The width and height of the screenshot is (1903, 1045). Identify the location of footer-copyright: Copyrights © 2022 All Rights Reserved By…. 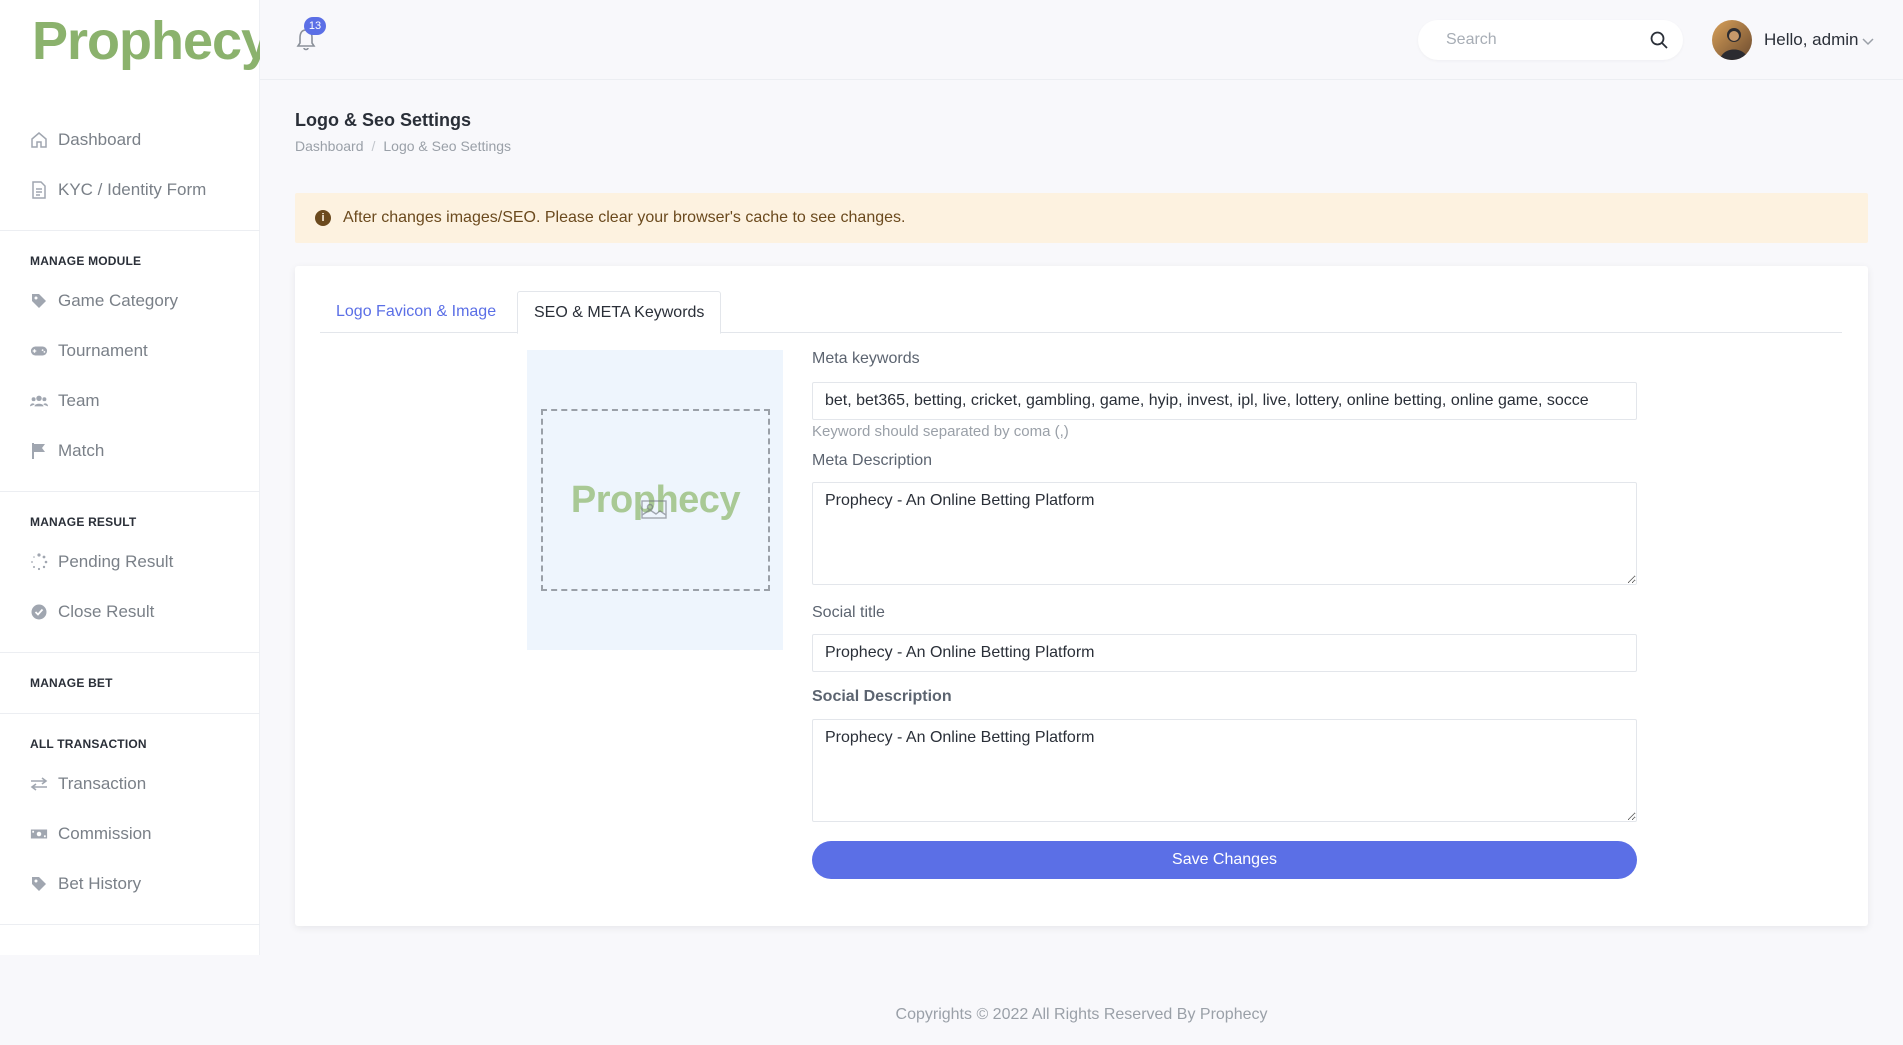
(1081, 1014).